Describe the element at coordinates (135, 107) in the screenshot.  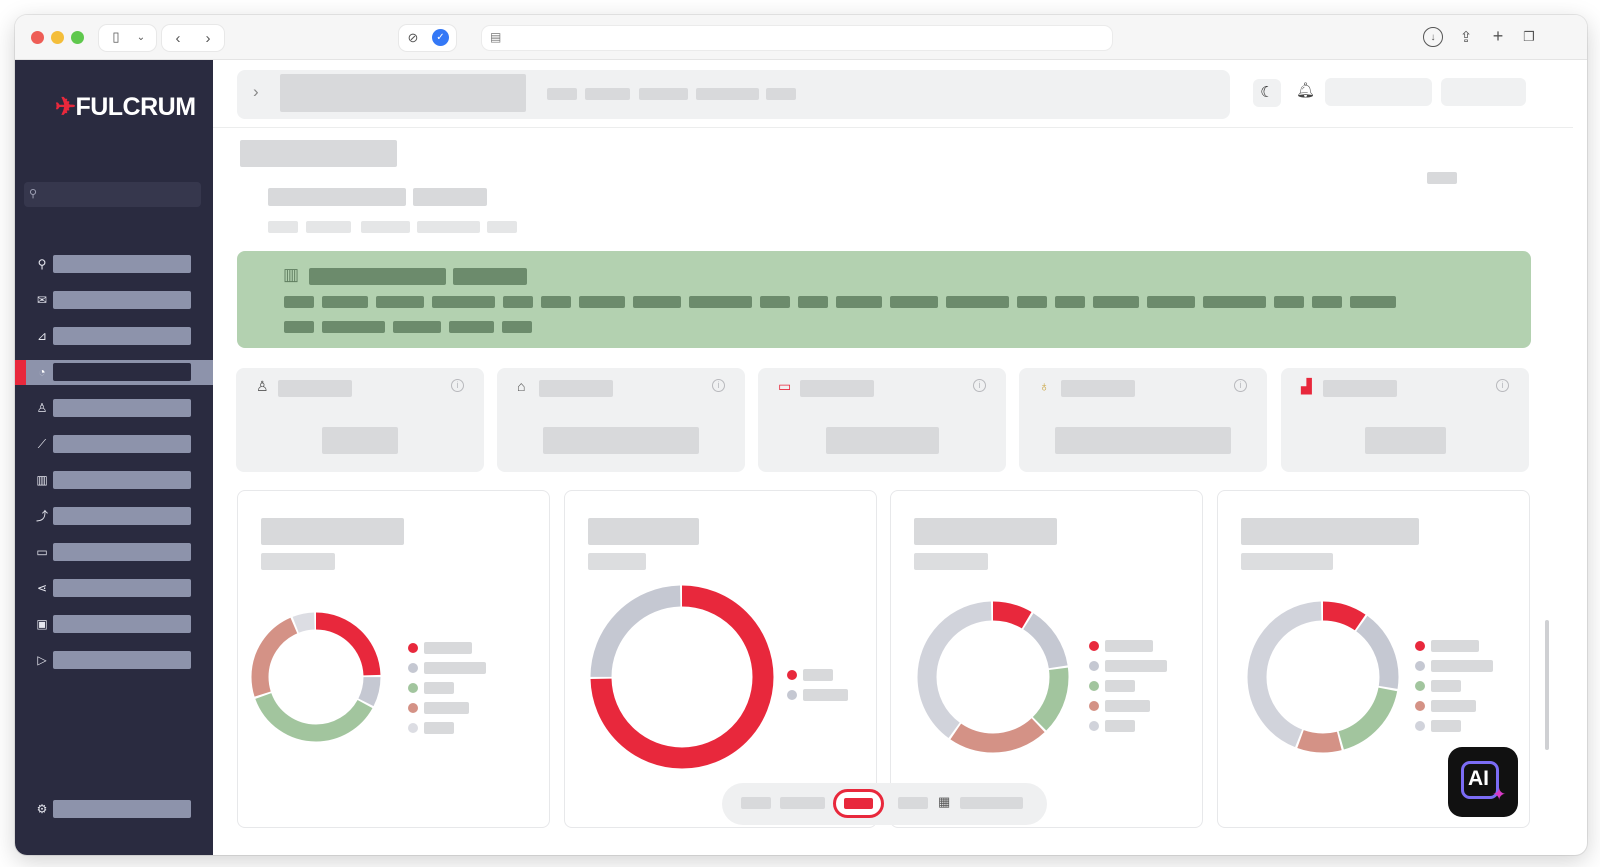
I see `logo-text: FULCRUM` at that location.